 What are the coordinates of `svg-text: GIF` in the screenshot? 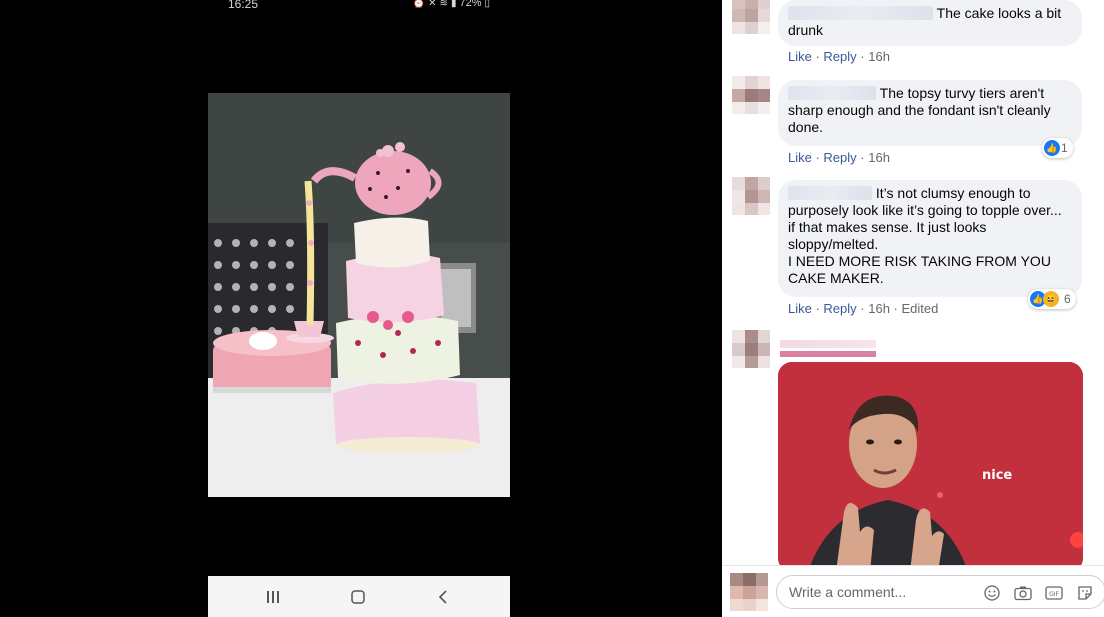 It's located at (1054, 594).